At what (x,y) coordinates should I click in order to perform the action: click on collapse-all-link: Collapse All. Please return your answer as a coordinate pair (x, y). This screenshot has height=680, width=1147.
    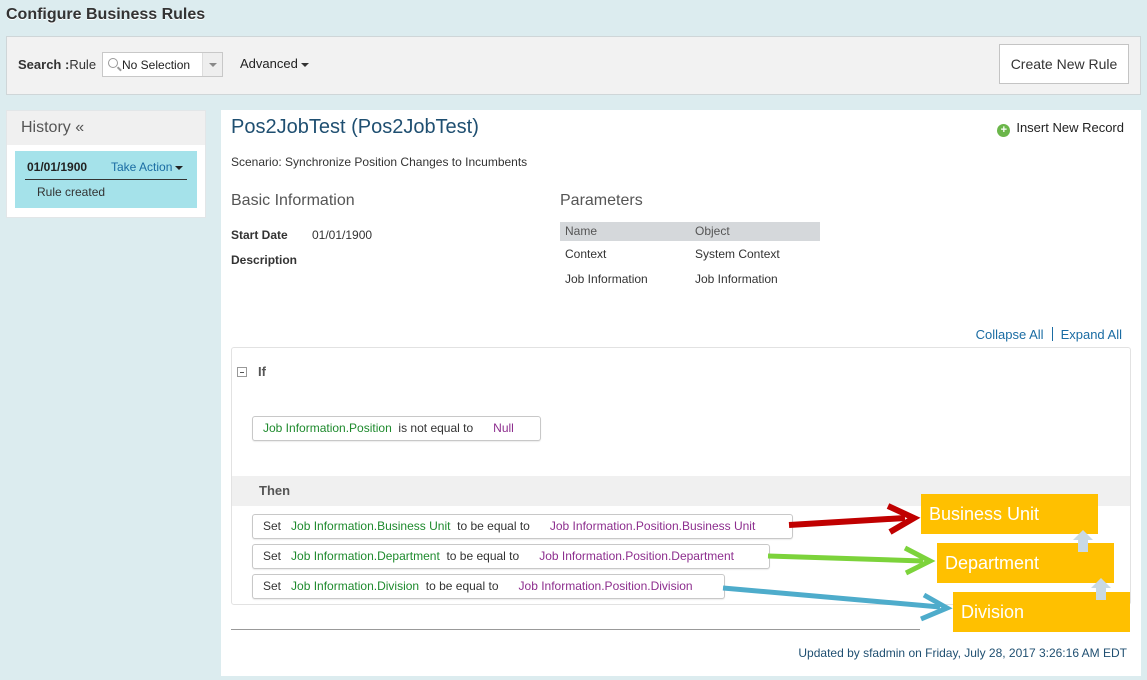
    Looking at the image, I should click on (1010, 334).